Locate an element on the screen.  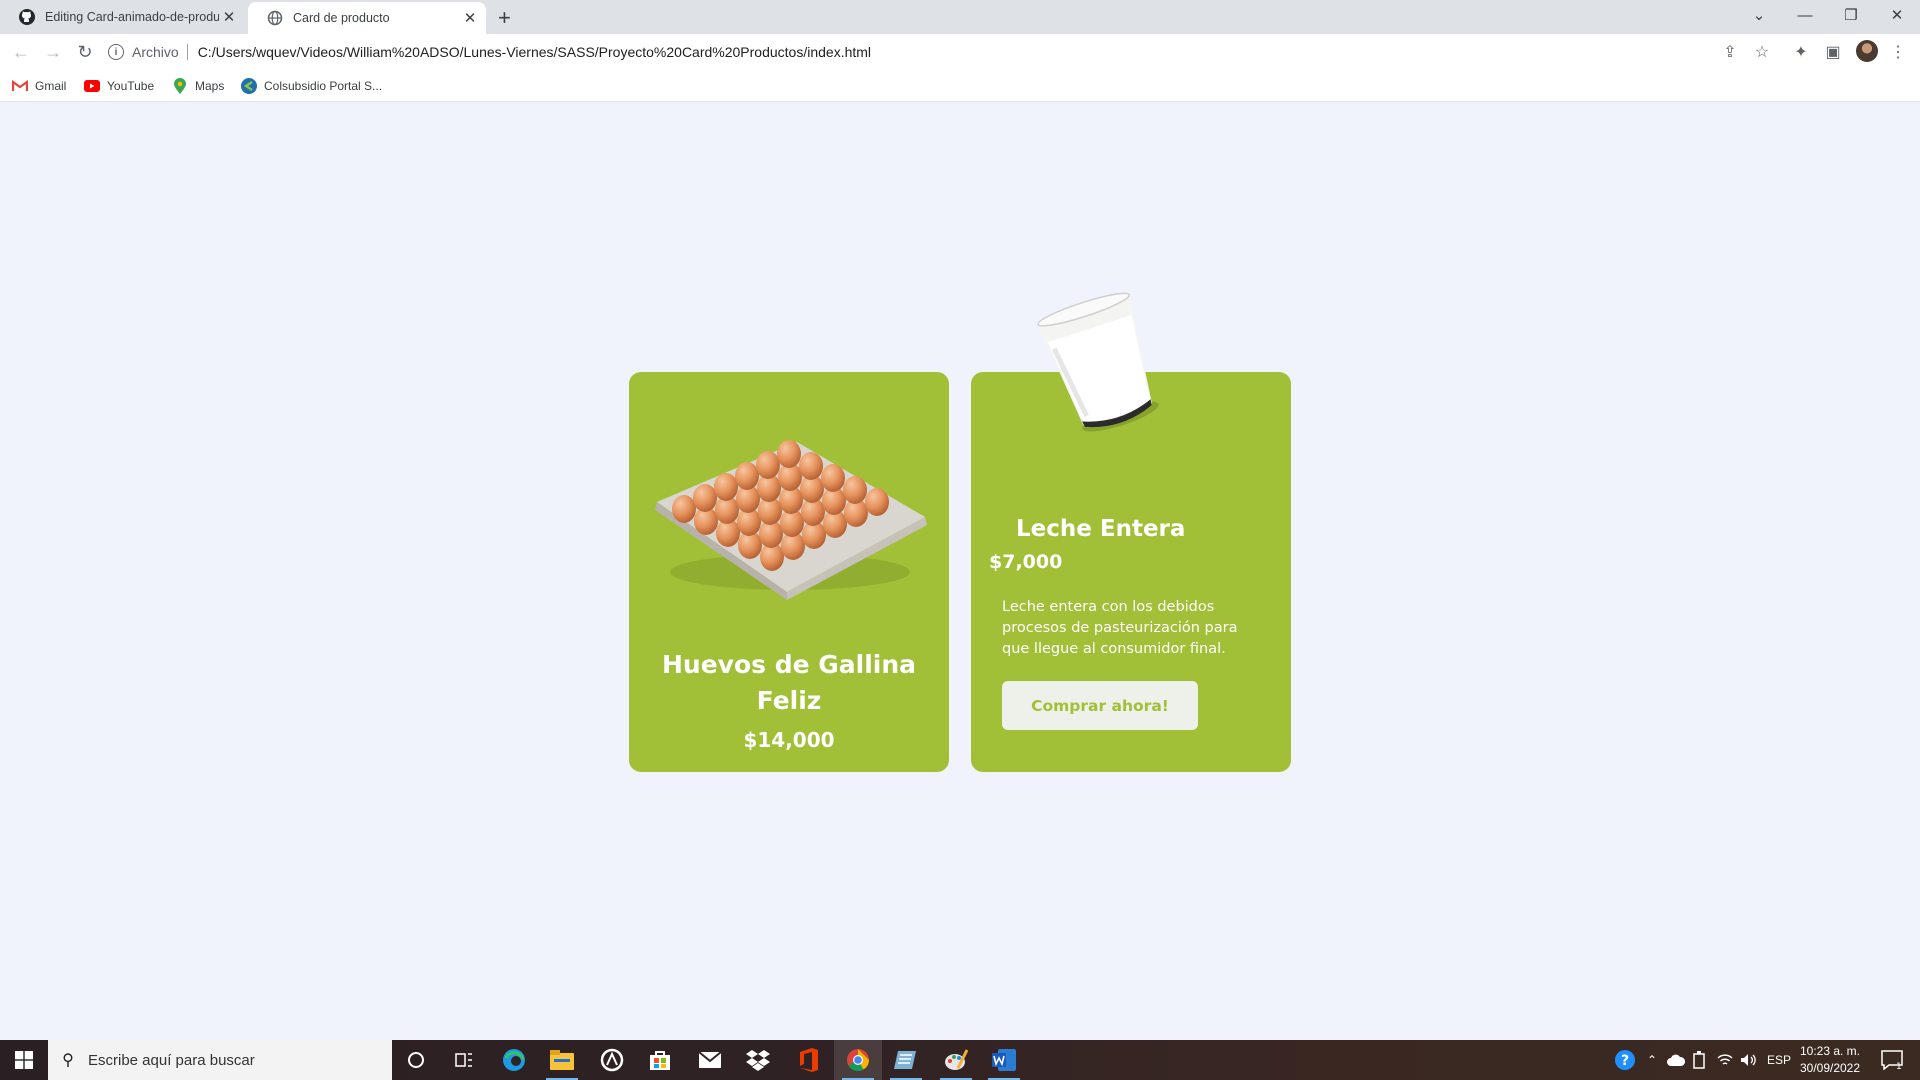
battery-icon is located at coordinates (1699, 1060).